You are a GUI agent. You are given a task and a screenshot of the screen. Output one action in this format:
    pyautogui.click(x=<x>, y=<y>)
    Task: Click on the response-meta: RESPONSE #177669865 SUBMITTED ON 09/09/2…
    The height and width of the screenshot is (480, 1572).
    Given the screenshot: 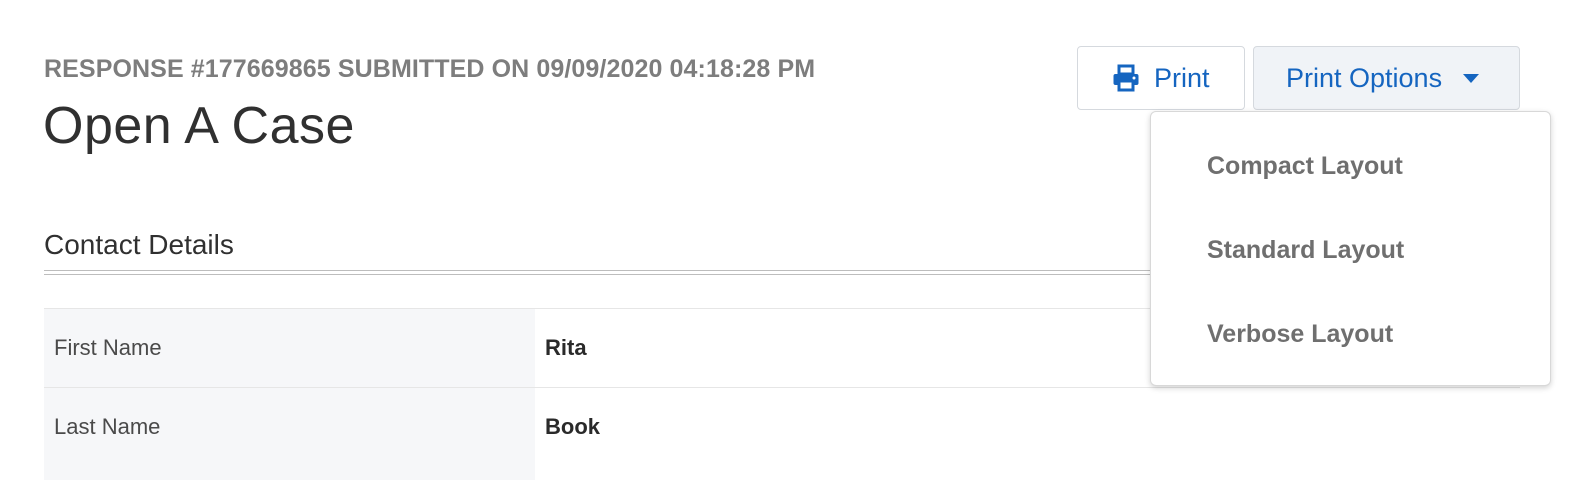 What is the action you would take?
    pyautogui.click(x=430, y=69)
    